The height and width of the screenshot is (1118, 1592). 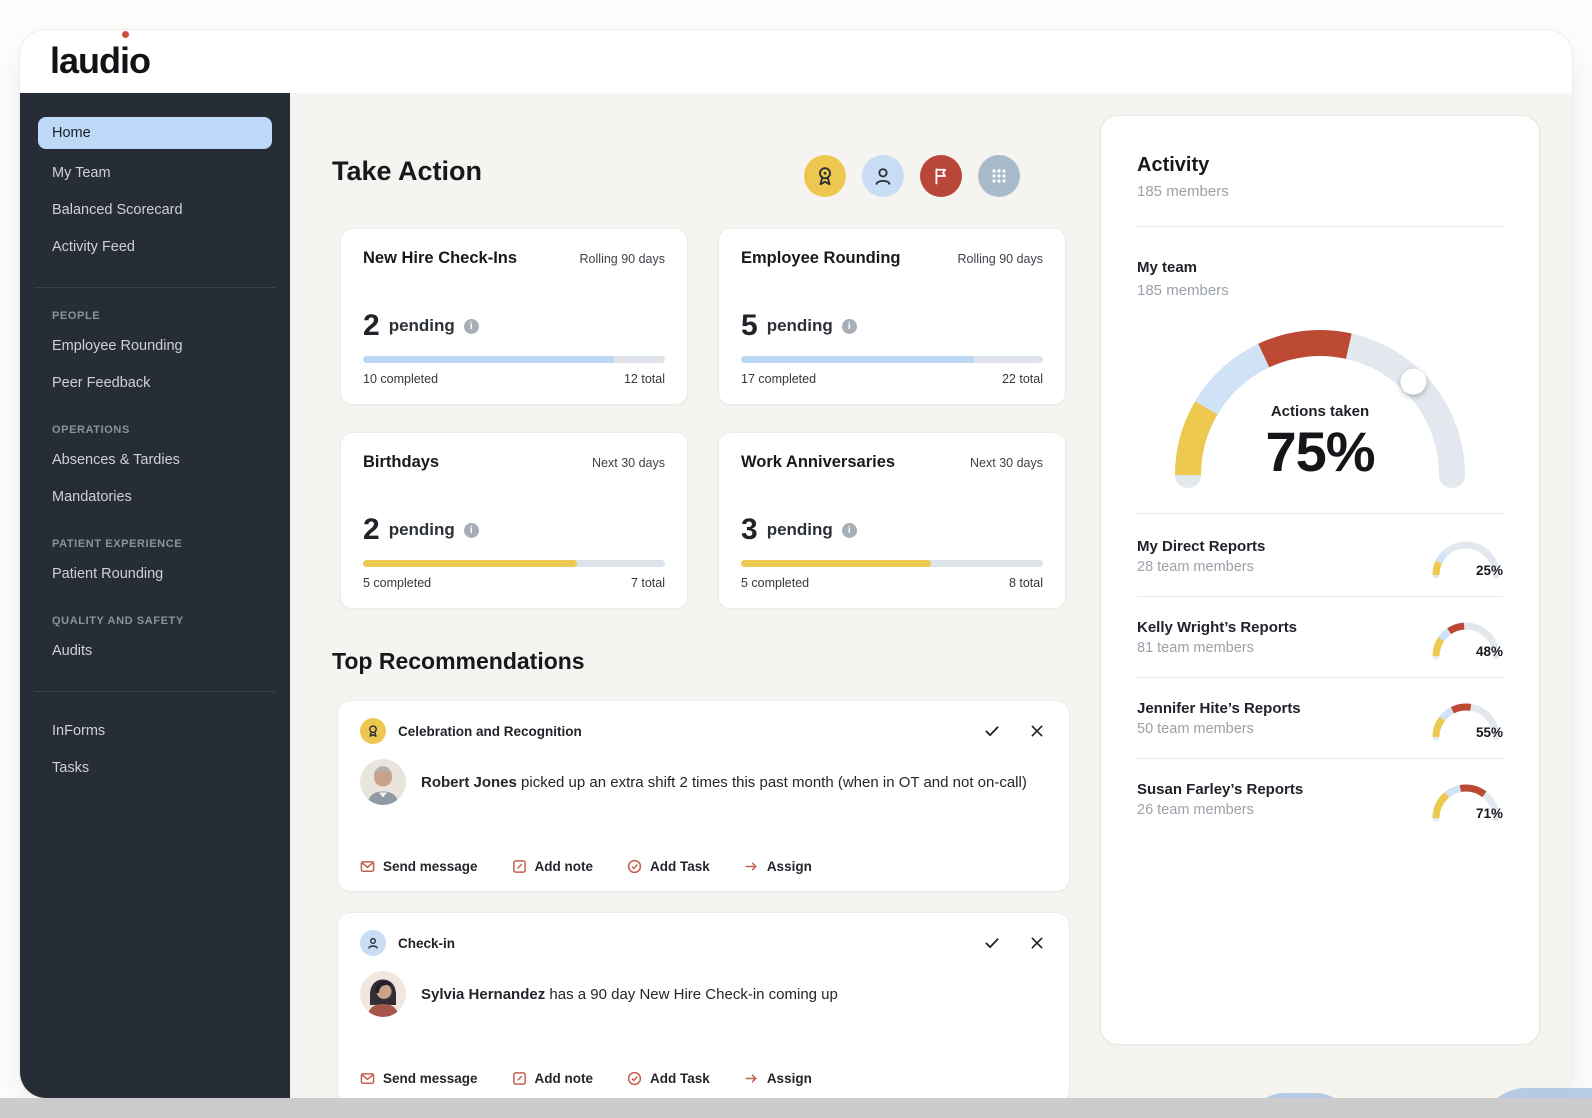 I want to click on report-title: Susan Farley’s Reports, so click(x=1220, y=789).